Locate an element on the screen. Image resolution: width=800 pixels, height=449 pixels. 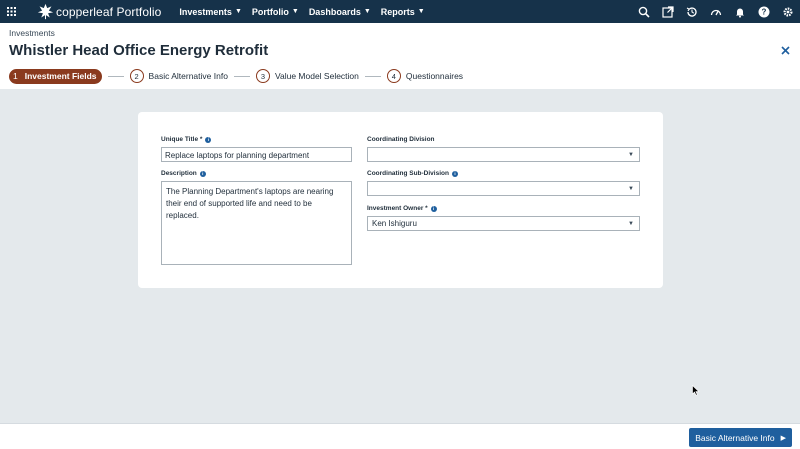
step-questionnaires: 4 Questionnaires is located at coordinates (425, 76).